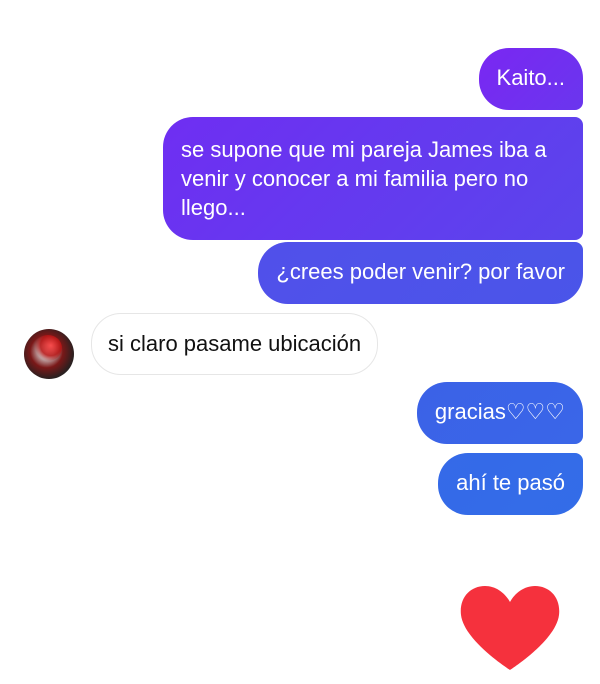  Describe the element at coordinates (49, 354) in the screenshot. I see `contact-avatar` at that location.